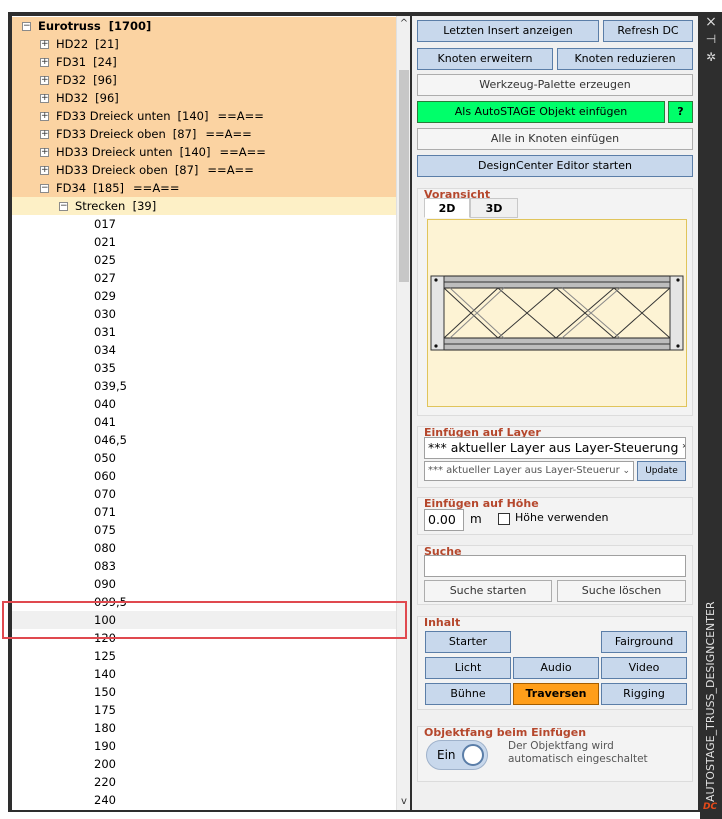 Image resolution: width=722 pixels, height=819 pixels. What do you see at coordinates (556, 694) in the screenshot?
I see `category-traversen-button: Traversen` at bounding box center [556, 694].